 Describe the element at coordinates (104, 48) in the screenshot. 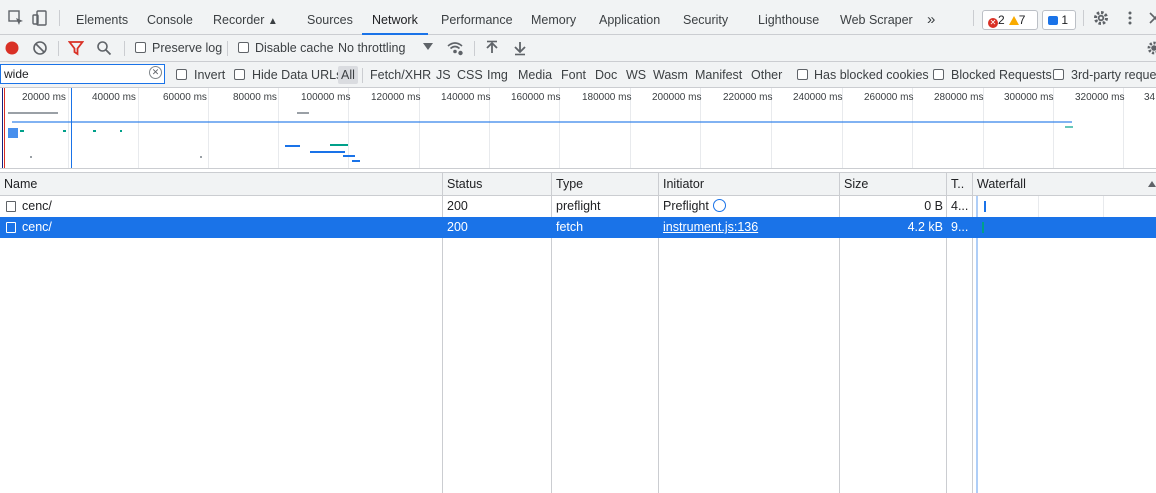

I see `search-icon` at that location.